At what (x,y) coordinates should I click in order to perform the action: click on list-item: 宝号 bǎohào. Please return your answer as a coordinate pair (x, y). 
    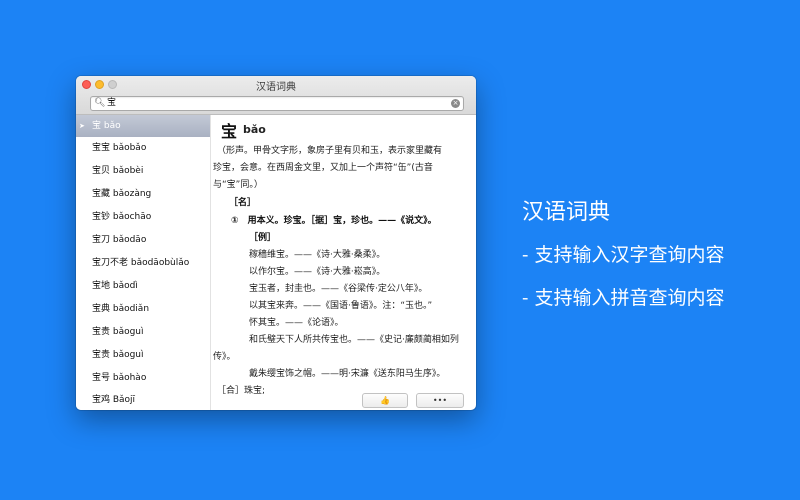
    Looking at the image, I should click on (143, 378).